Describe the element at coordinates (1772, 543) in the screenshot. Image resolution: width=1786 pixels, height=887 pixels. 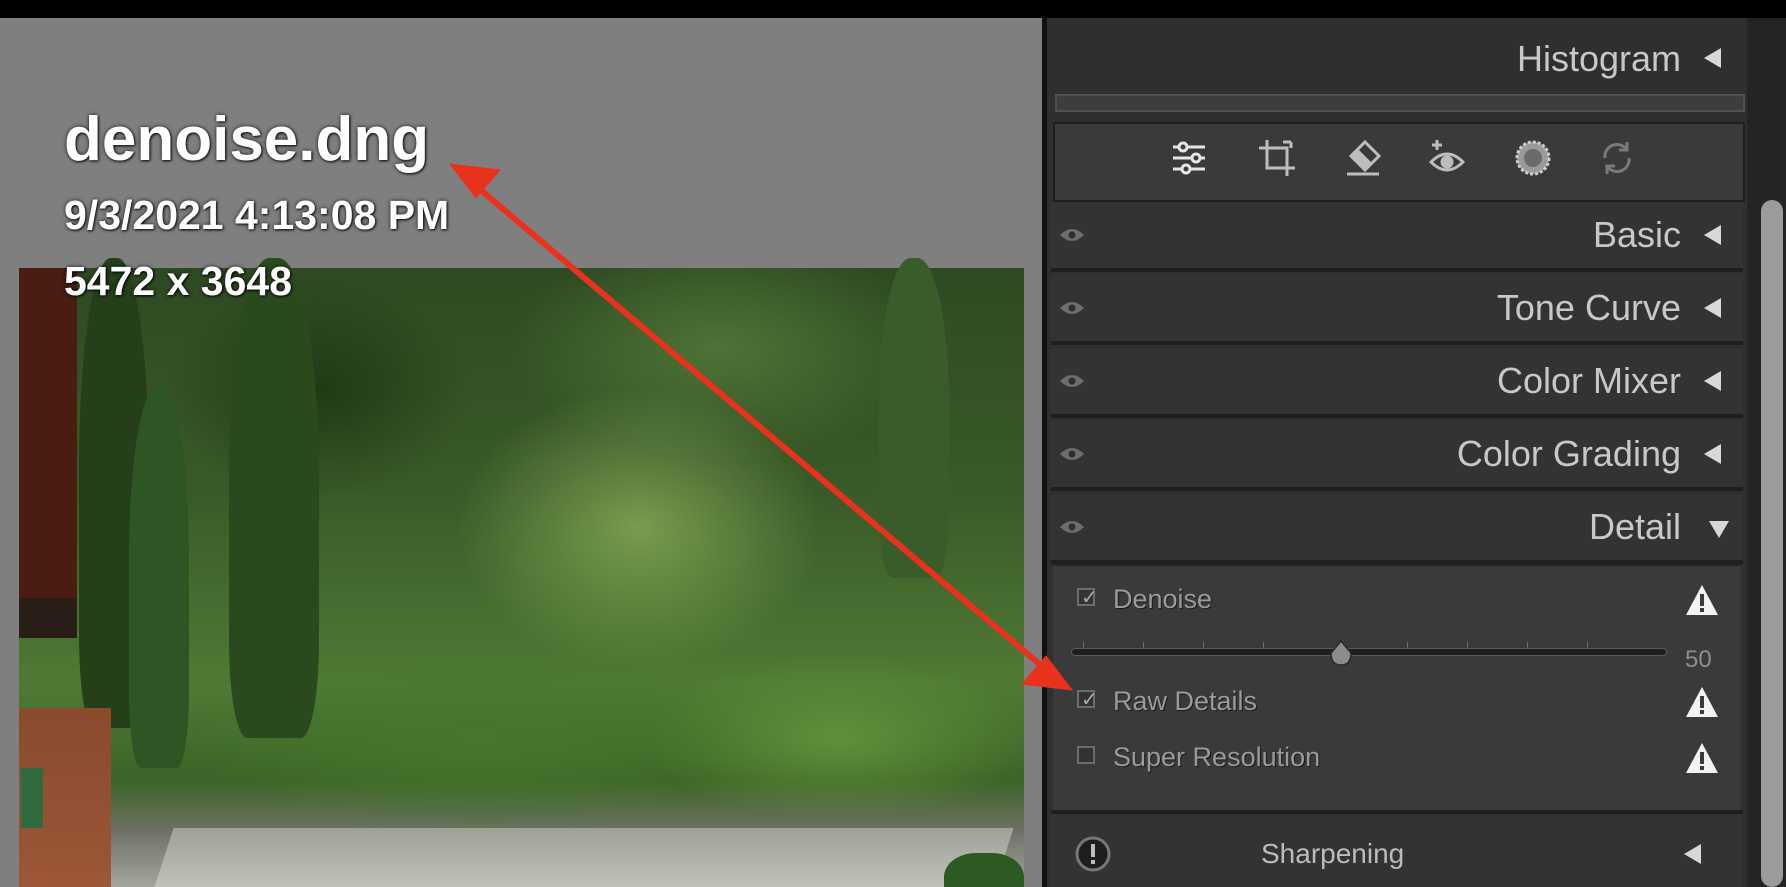
I see `panel-scrollbar-thumb` at that location.